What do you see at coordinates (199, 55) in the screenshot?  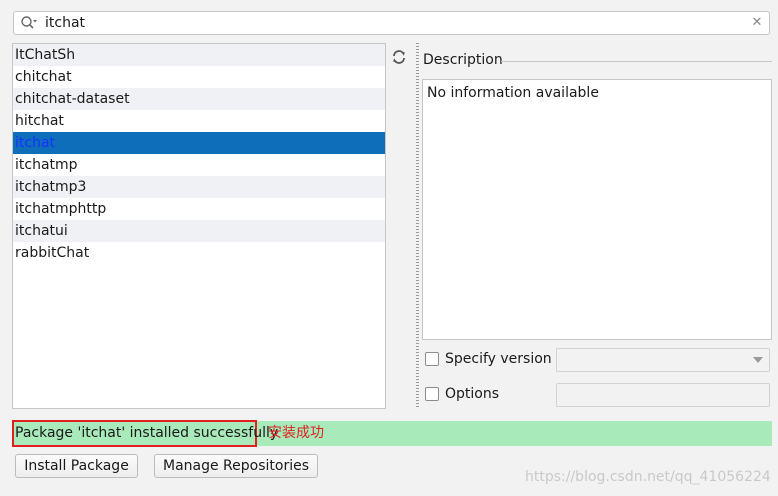 I see `package-list-item: ItChatSh` at bounding box center [199, 55].